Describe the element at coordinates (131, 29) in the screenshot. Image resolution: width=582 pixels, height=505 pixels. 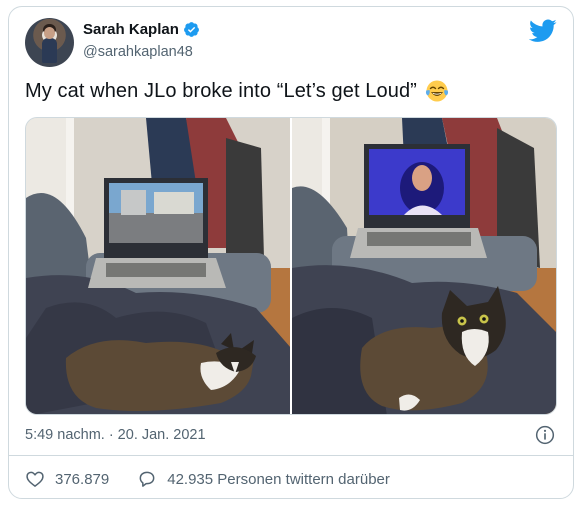
I see `author-name-text: Sarah Kaplan` at that location.